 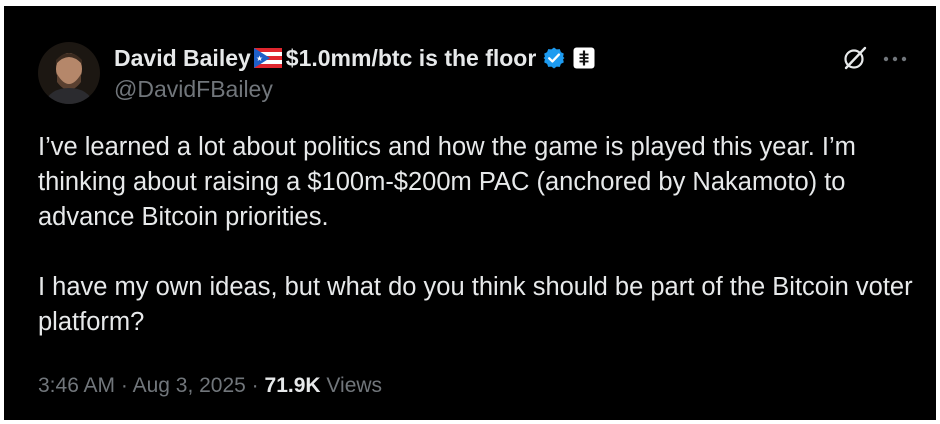 I want to click on views-label: Views, so click(x=351, y=385).